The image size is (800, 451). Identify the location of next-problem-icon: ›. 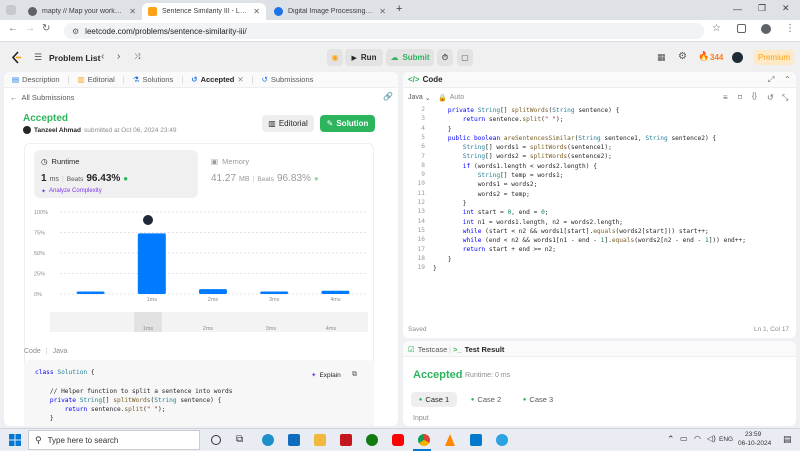
(118, 56).